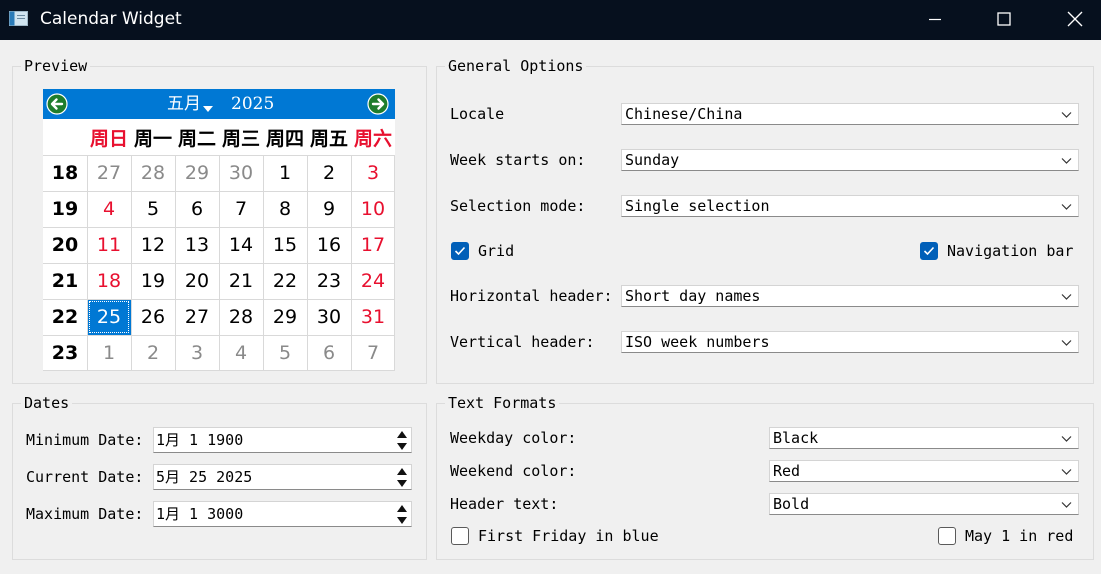 The height and width of the screenshot is (574, 1101). What do you see at coordinates (518, 160) in the screenshot?
I see `week-start-label: Week starts on:` at bounding box center [518, 160].